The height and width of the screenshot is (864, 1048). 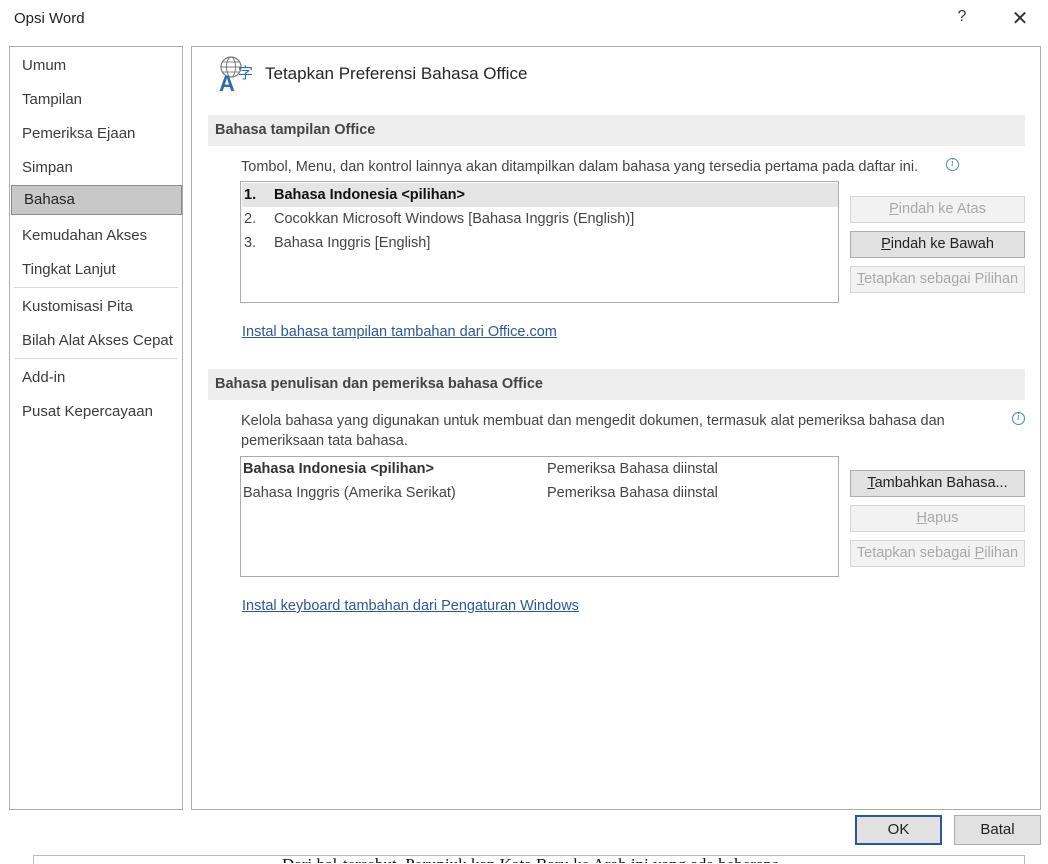 I want to click on sidebar-item-kemudahan-akses: Kemudahan Akses, so click(x=96, y=236).